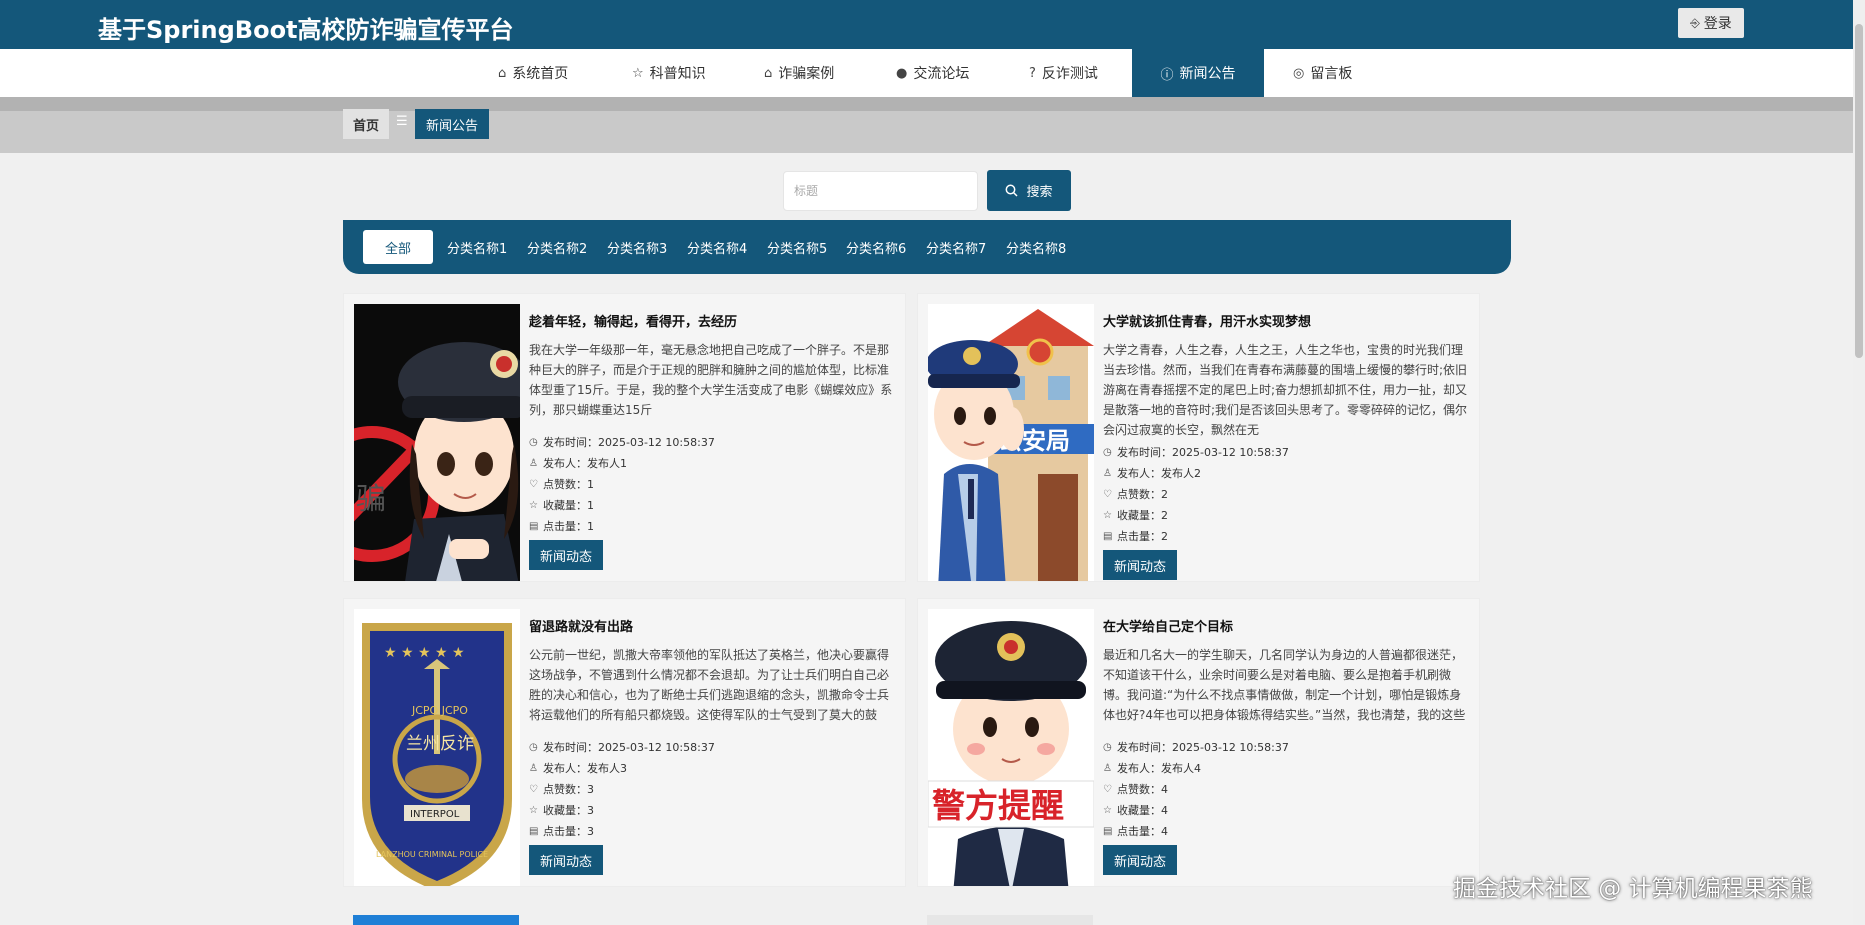  What do you see at coordinates (941, 74) in the screenshot?
I see `nav-item-label: 交流论坛` at bounding box center [941, 74].